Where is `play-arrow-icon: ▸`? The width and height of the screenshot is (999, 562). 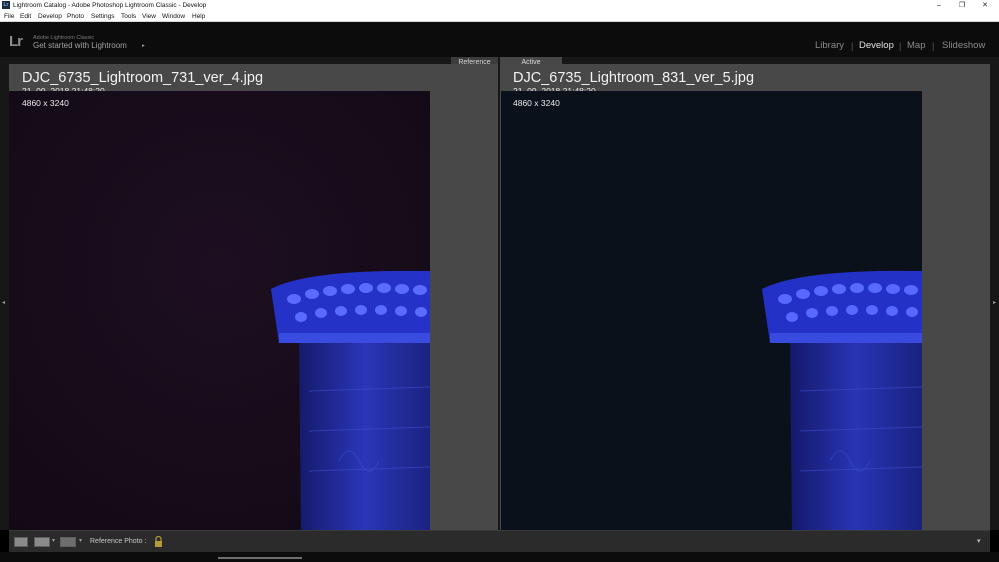
play-arrow-icon: ▸ is located at coordinates (143, 46).